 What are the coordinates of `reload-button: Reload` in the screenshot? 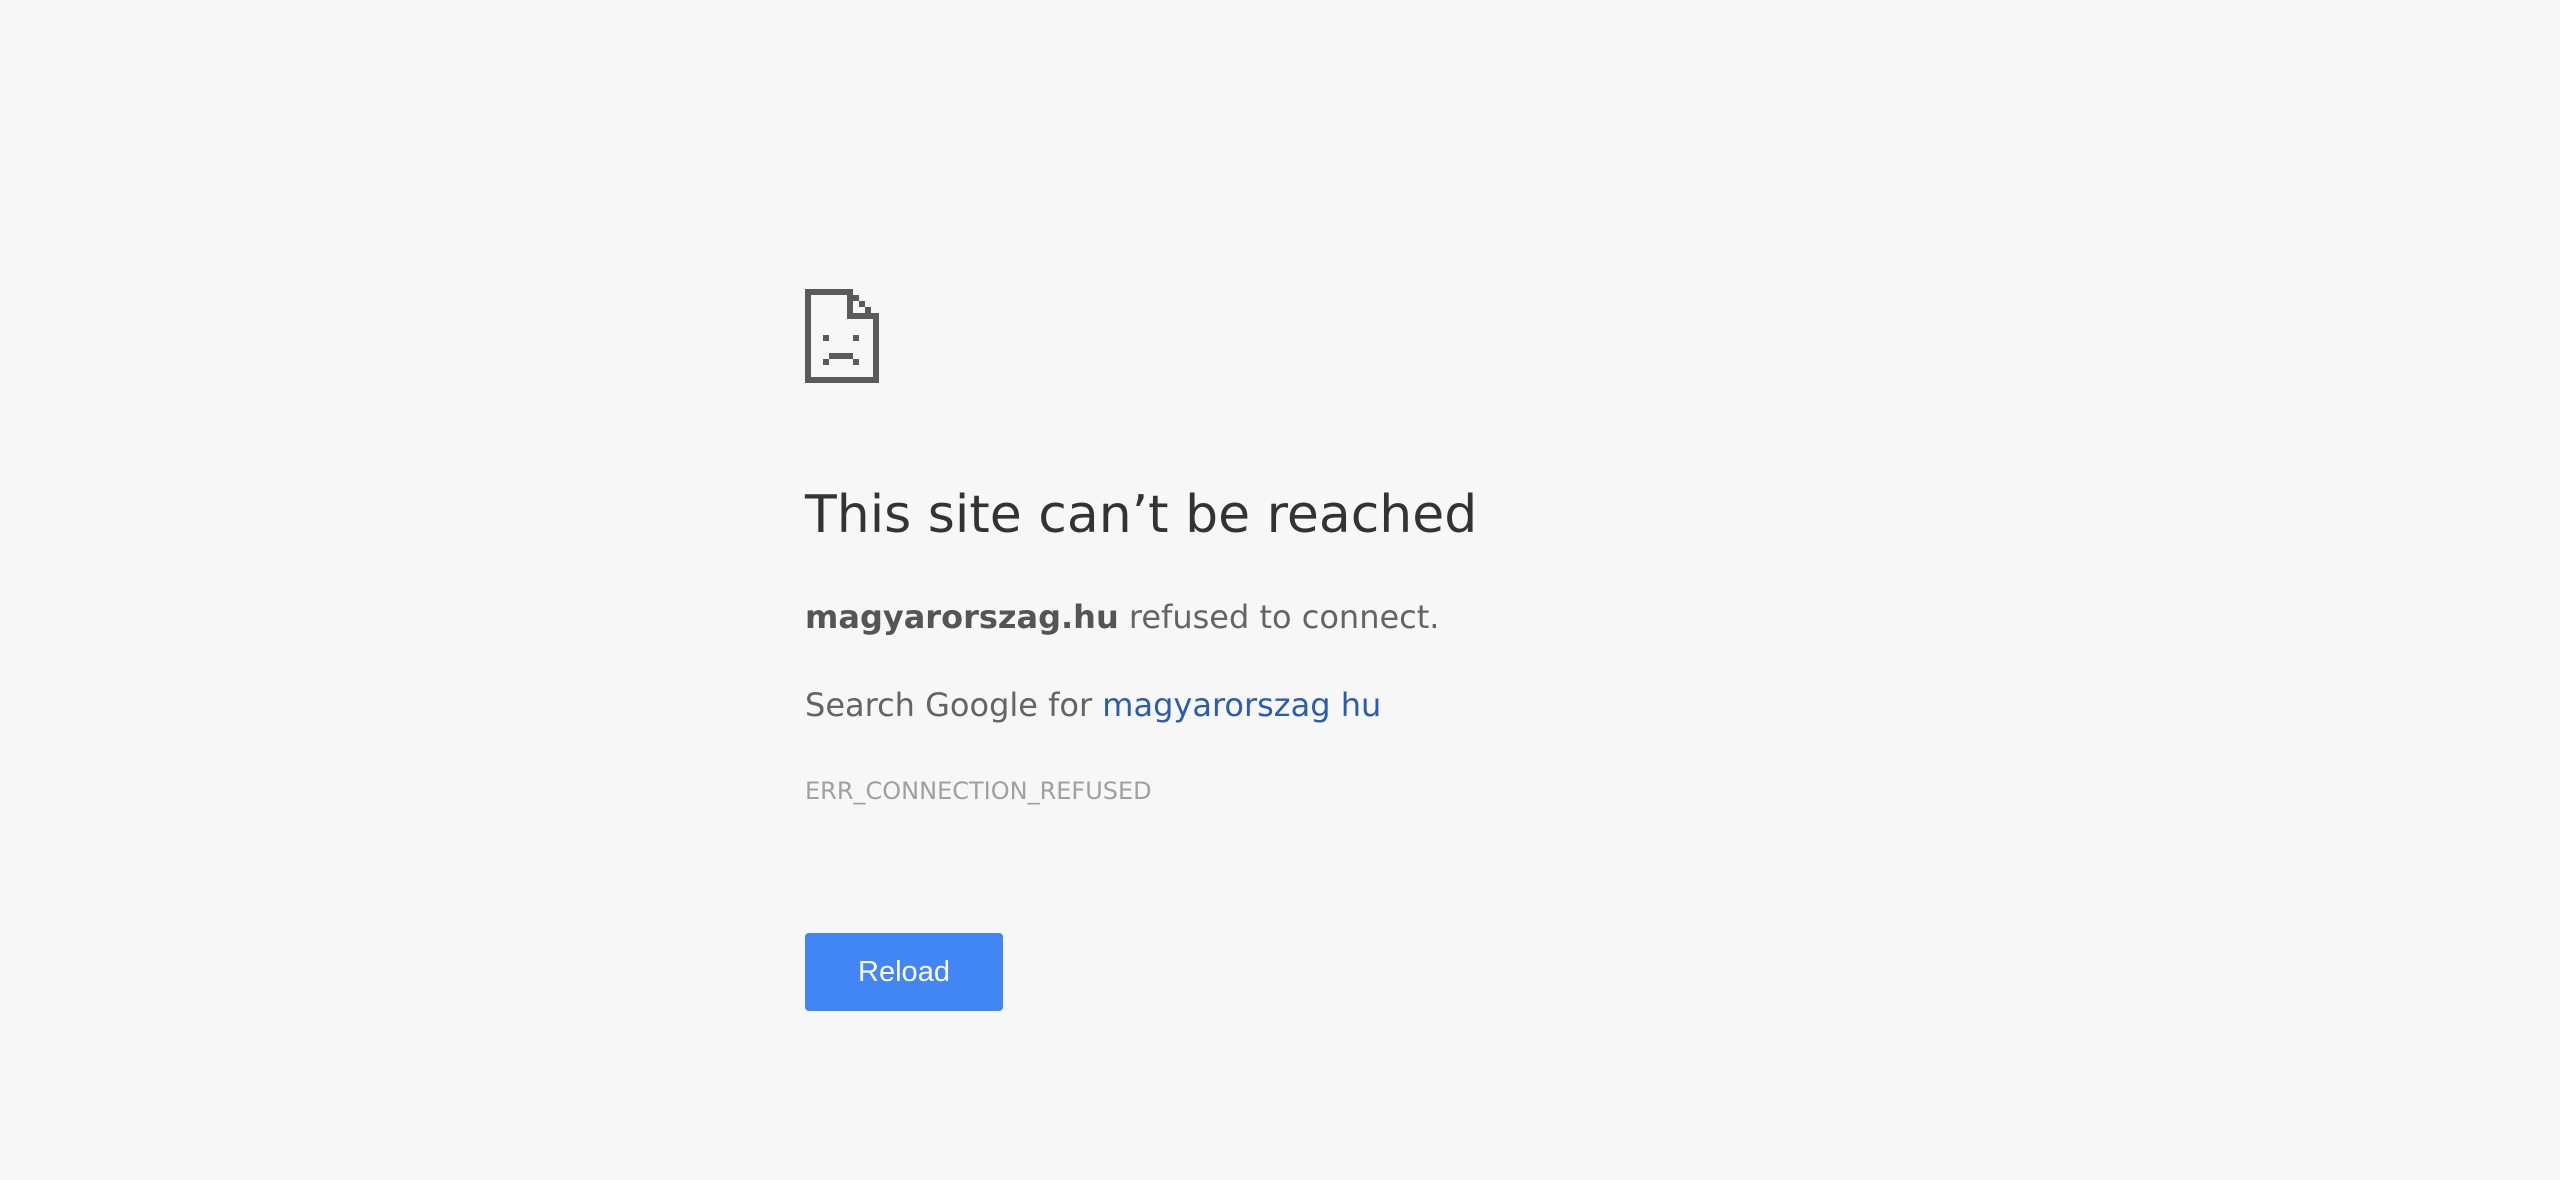 It's located at (904, 972).